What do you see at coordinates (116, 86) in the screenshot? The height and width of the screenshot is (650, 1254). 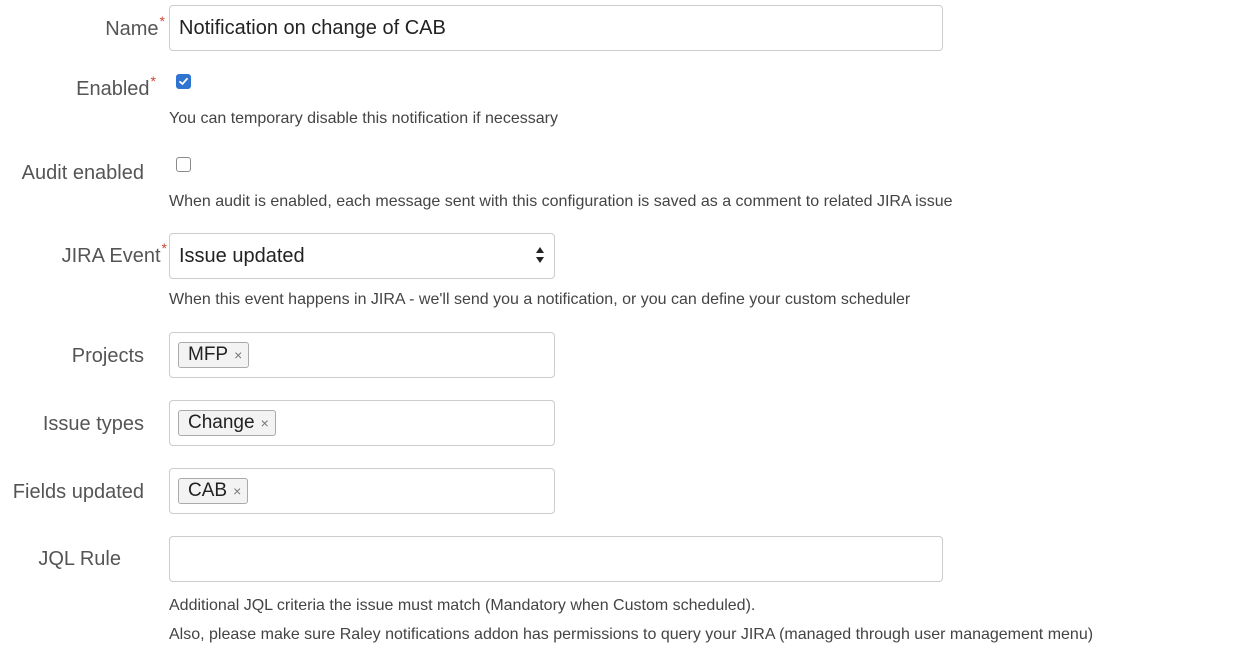 I see `enabled-label: Enabled*` at bounding box center [116, 86].